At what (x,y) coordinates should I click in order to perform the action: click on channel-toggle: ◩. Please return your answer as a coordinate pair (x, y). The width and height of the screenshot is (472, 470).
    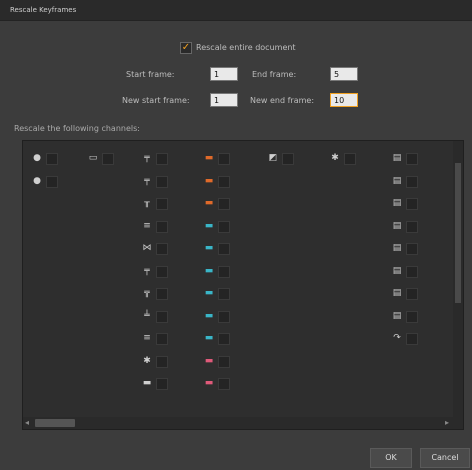
    Looking at the image, I should click on (284, 158).